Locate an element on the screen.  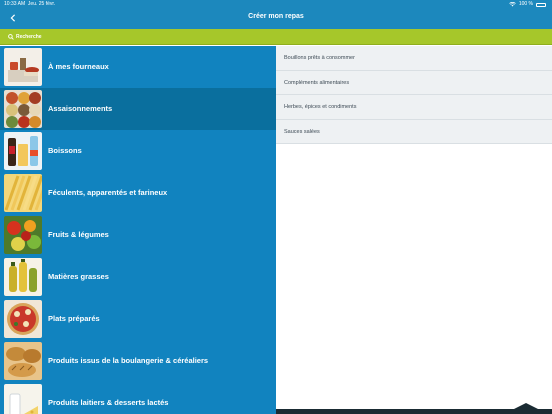
chevron-up-icon is located at coordinates (526, 406).